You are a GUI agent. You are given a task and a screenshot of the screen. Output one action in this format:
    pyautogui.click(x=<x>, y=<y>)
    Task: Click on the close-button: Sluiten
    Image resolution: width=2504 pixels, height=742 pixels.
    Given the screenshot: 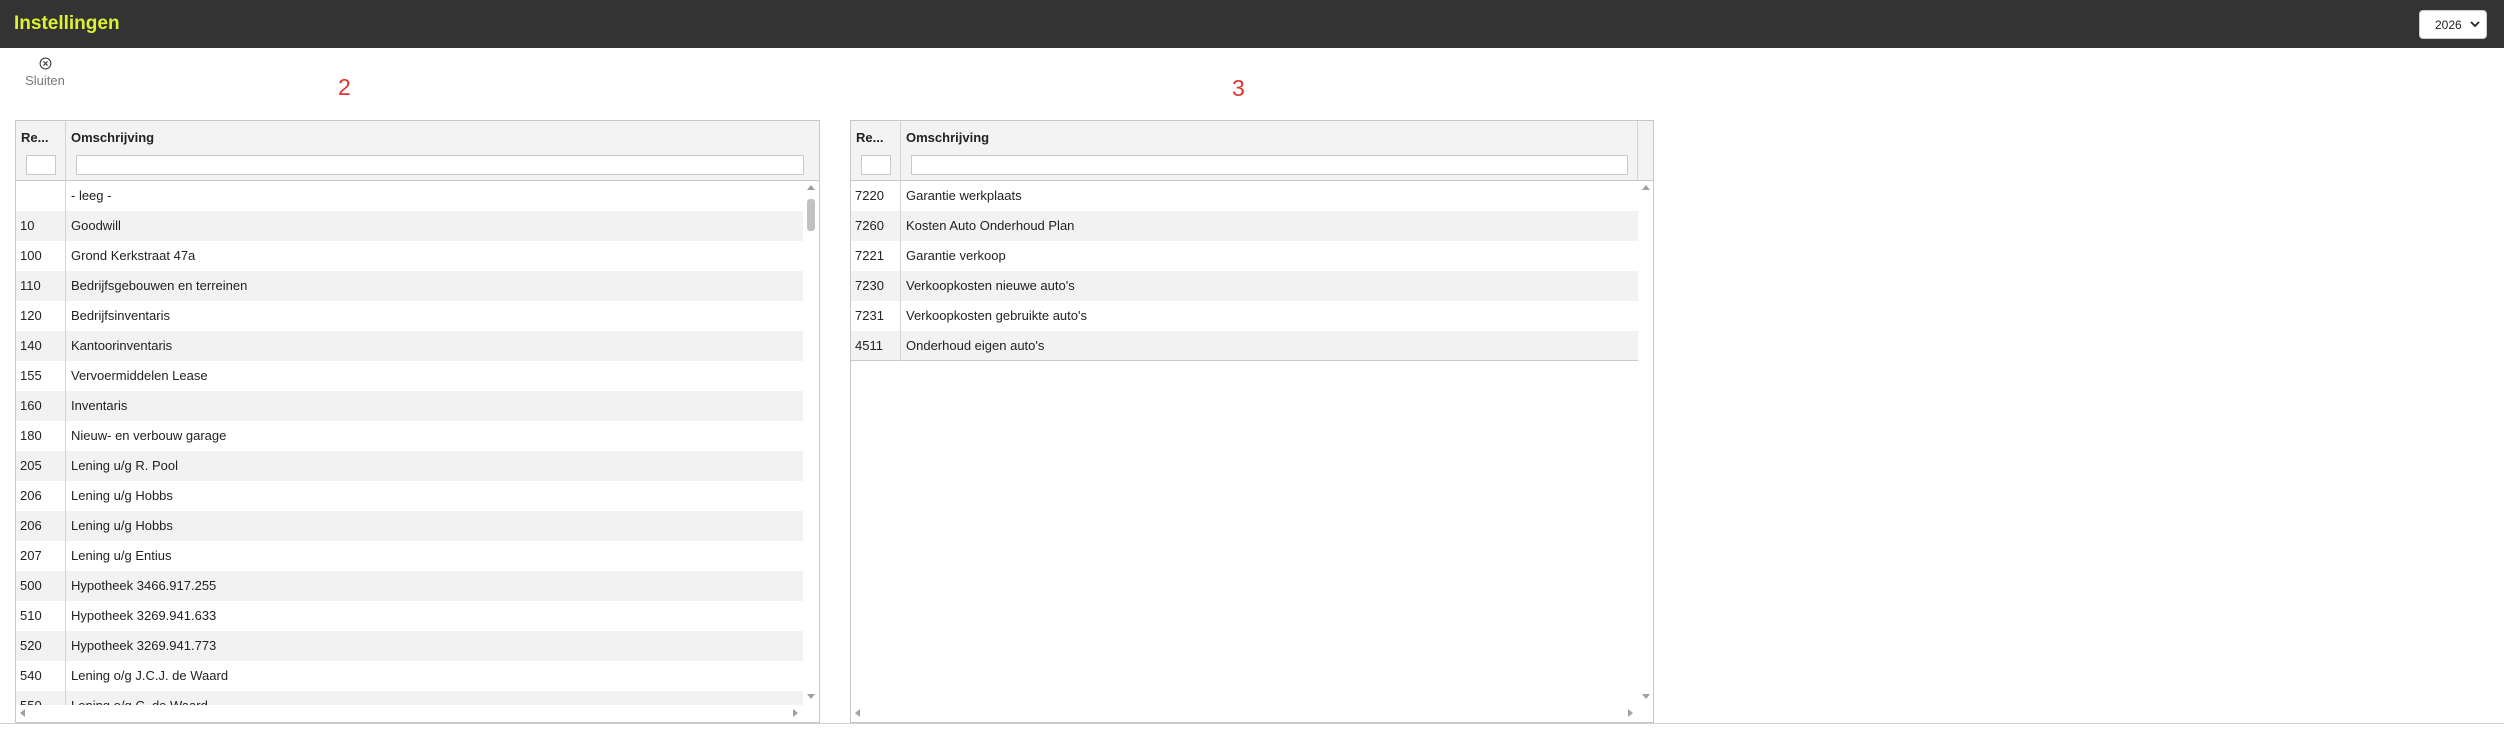 What is the action you would take?
    pyautogui.click(x=45, y=75)
    